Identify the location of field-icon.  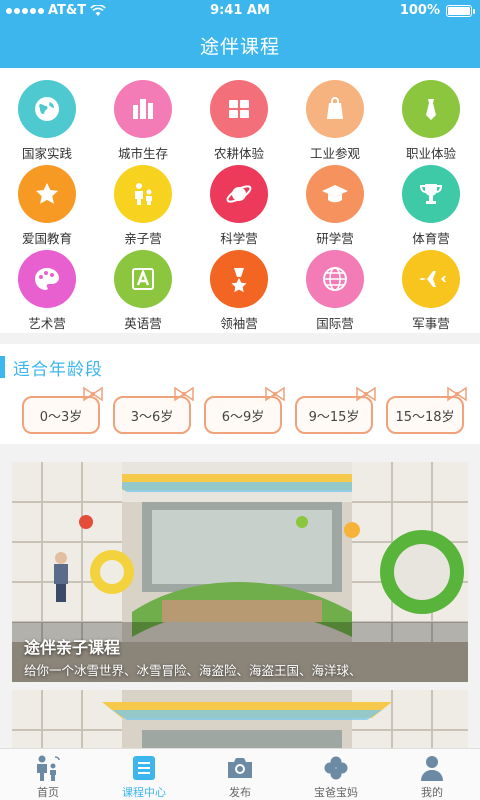
(239, 109).